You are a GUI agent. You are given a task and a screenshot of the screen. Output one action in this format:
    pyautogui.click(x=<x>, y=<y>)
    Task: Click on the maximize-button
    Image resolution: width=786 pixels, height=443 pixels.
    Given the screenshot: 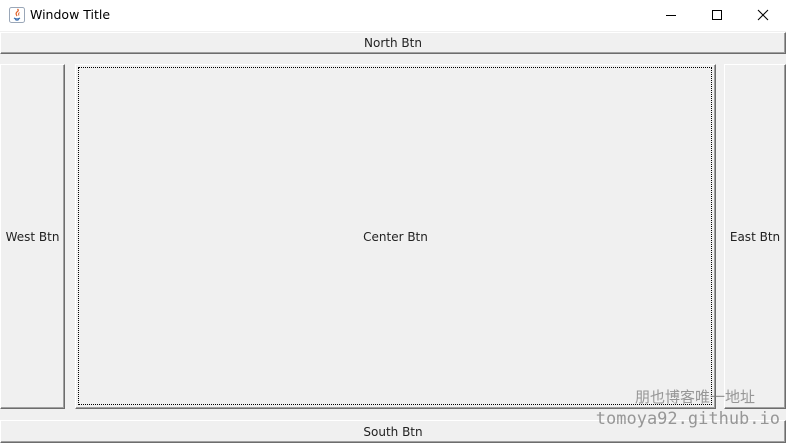 What is the action you would take?
    pyautogui.click(x=717, y=15)
    